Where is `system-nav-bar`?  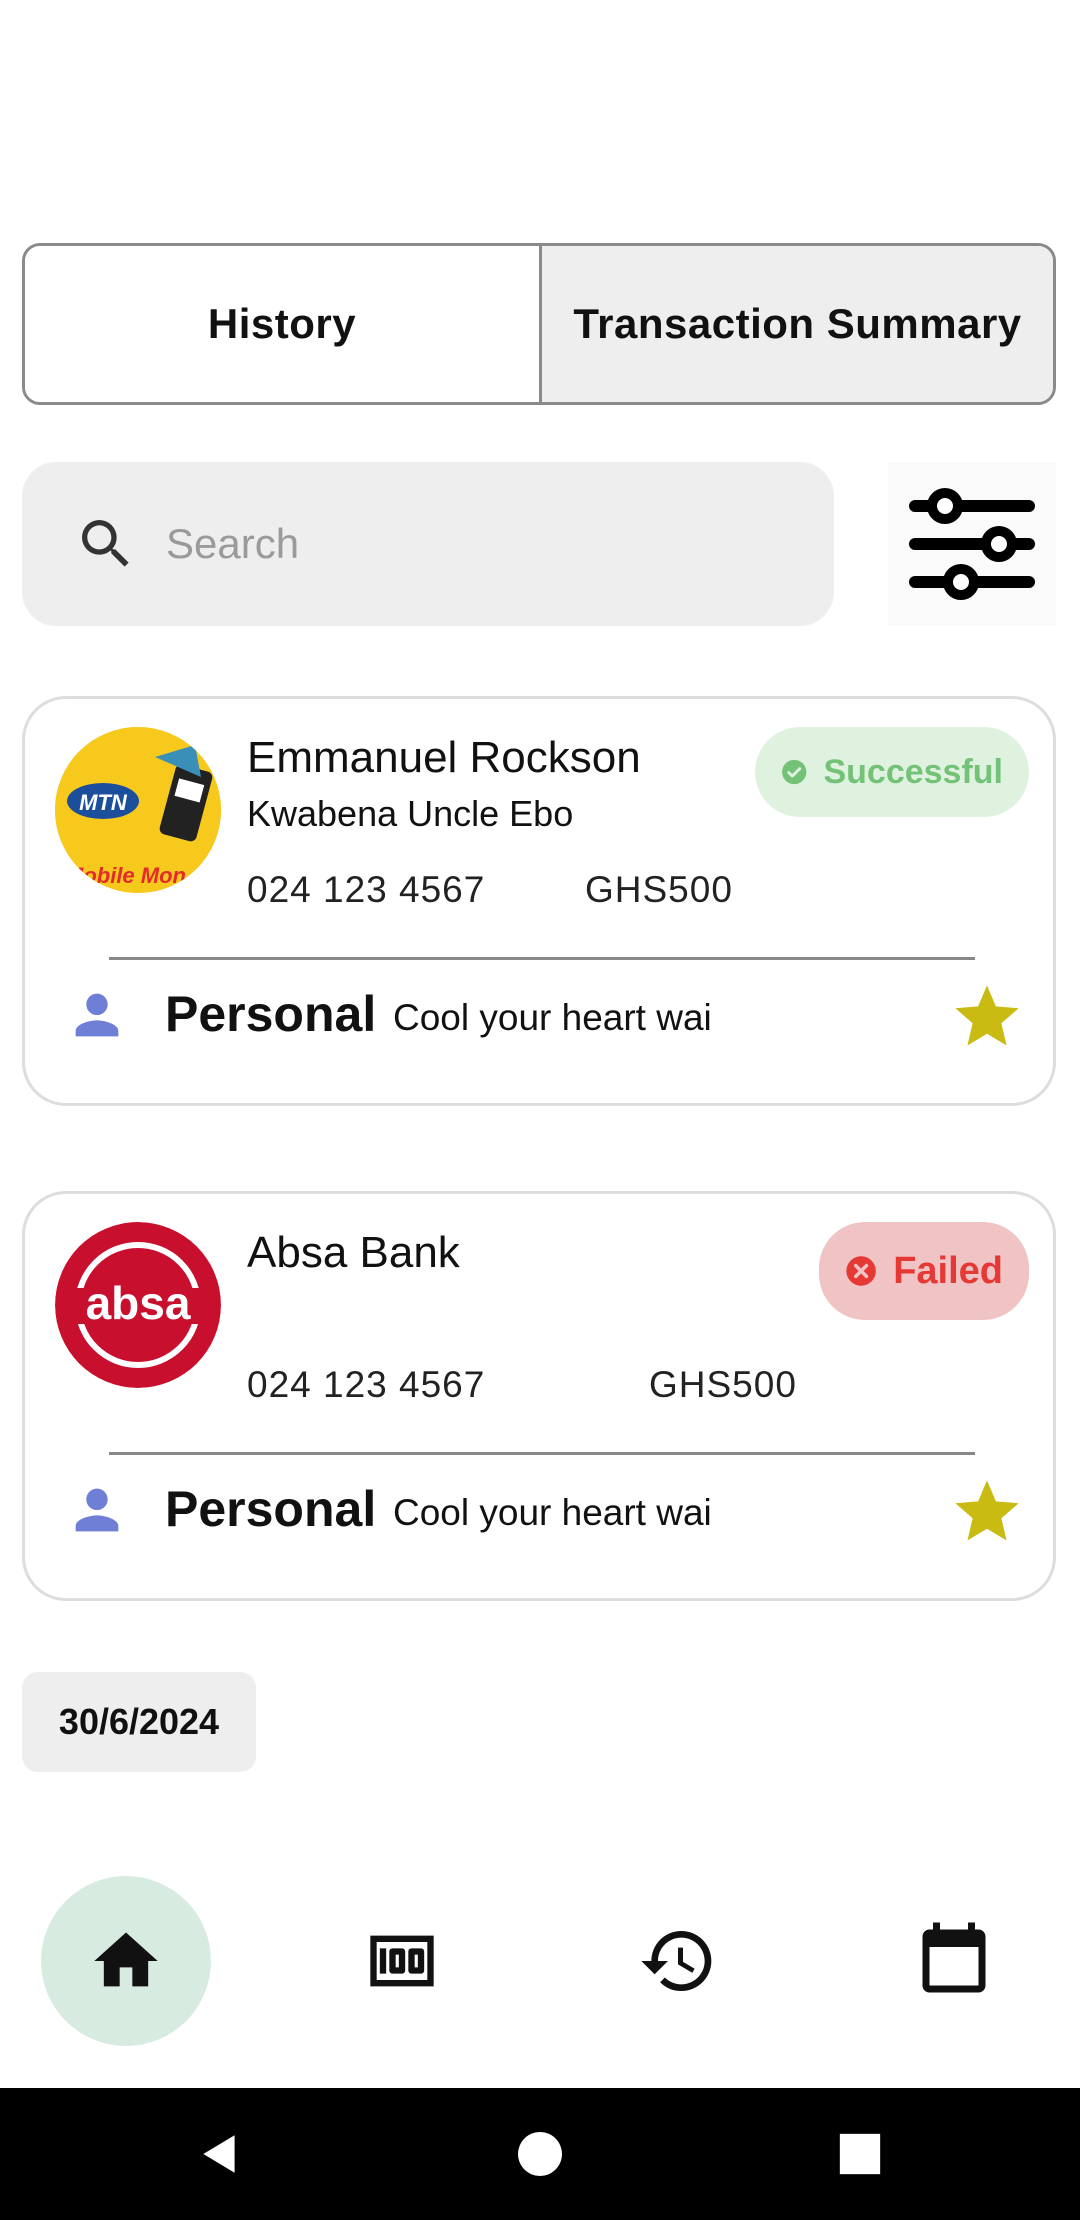
system-nav-bar is located at coordinates (540, 2154).